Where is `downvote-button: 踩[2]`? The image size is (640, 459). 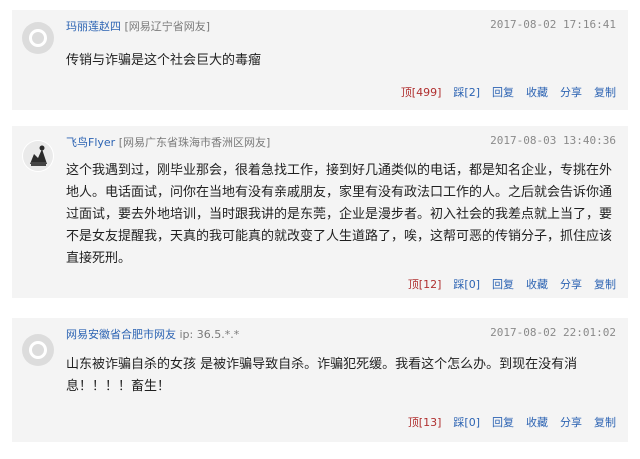 downvote-button: 踩[2] is located at coordinates (466, 92).